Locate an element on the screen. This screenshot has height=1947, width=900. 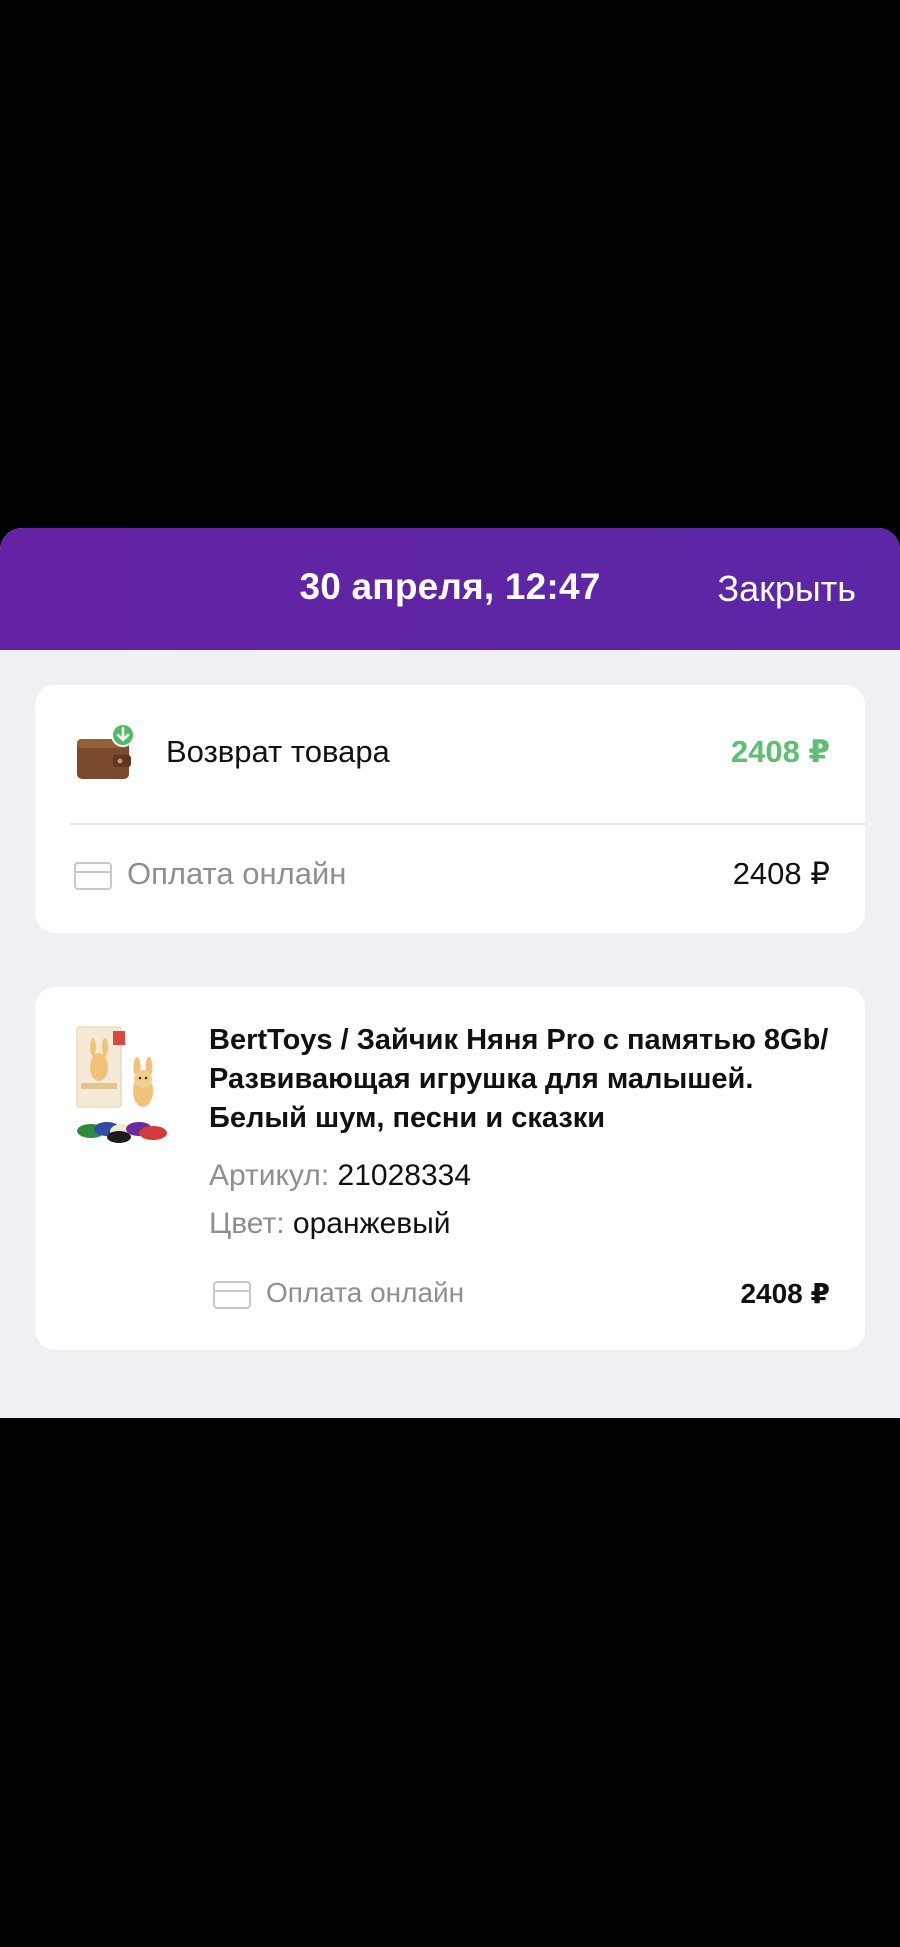
color-label: Цвет: is located at coordinates (247, 1223).